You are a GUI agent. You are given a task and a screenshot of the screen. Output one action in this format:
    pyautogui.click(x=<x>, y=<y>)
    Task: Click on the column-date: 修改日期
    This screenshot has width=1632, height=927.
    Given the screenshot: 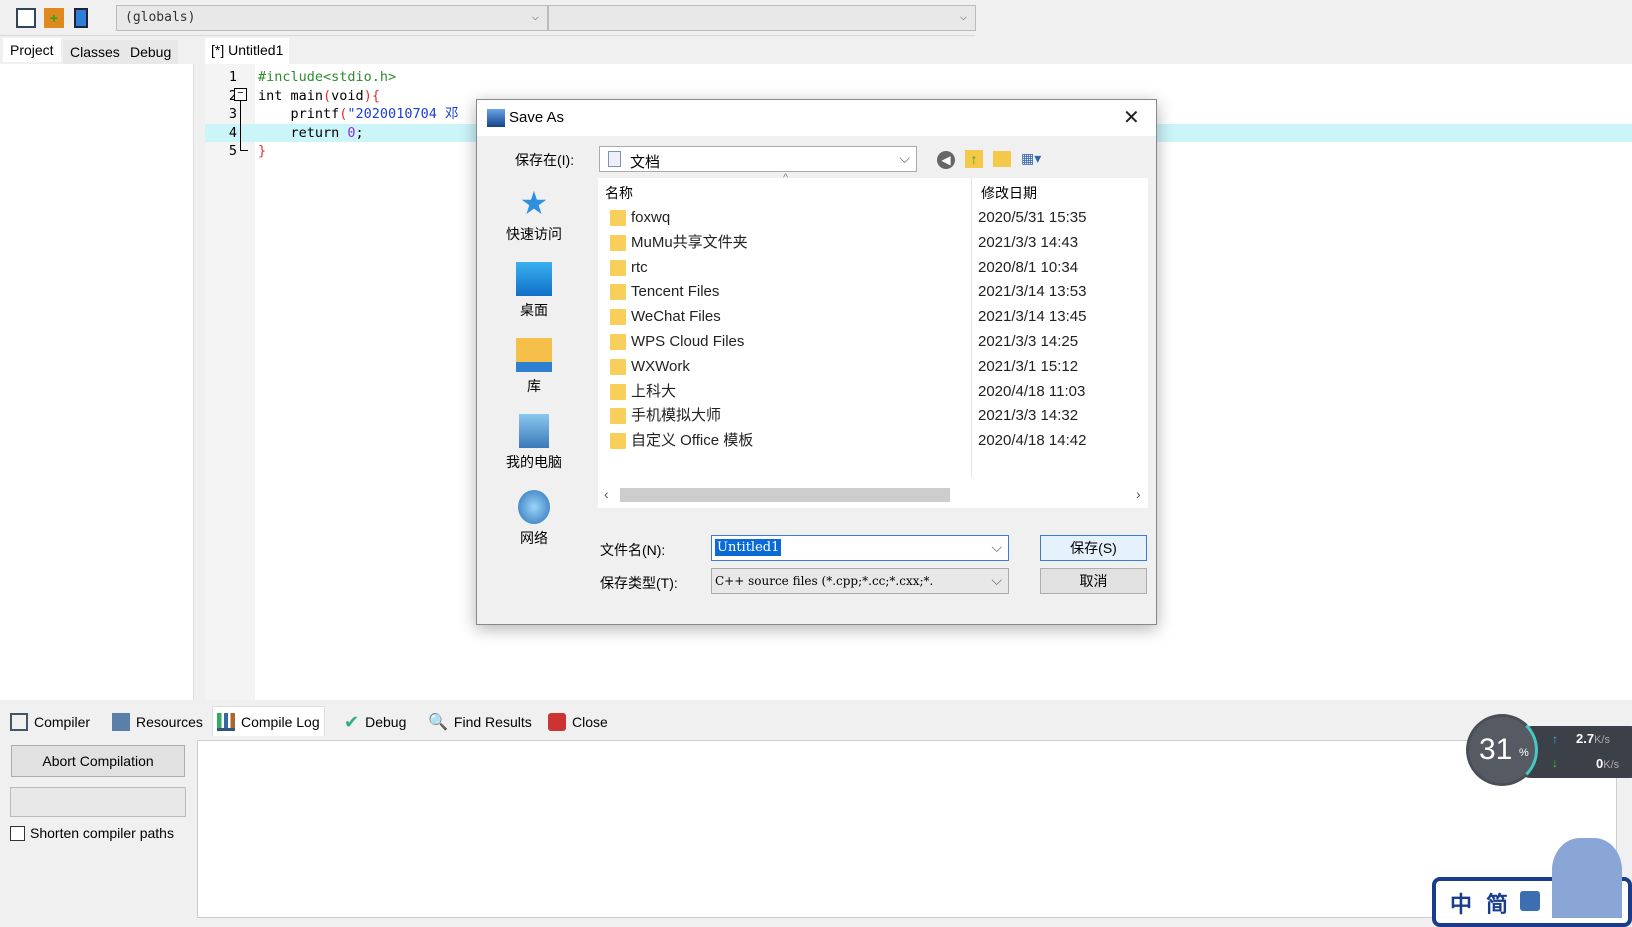 What is the action you would take?
    pyautogui.click(x=1009, y=193)
    